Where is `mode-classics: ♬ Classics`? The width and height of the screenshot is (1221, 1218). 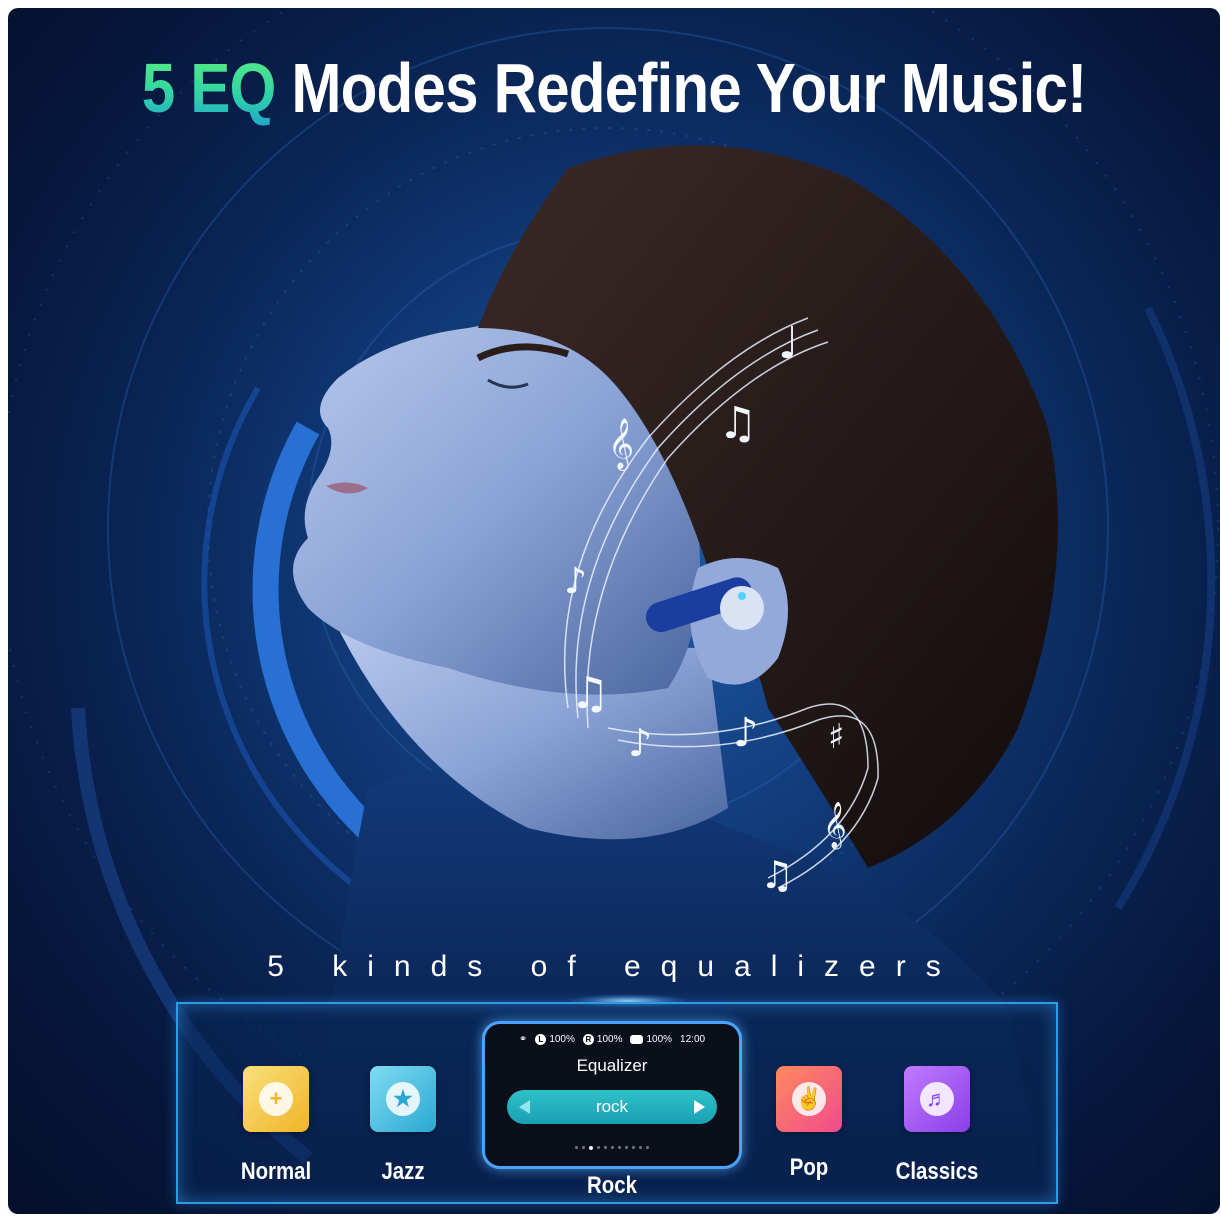 mode-classics: ♬ Classics is located at coordinates (937, 1126).